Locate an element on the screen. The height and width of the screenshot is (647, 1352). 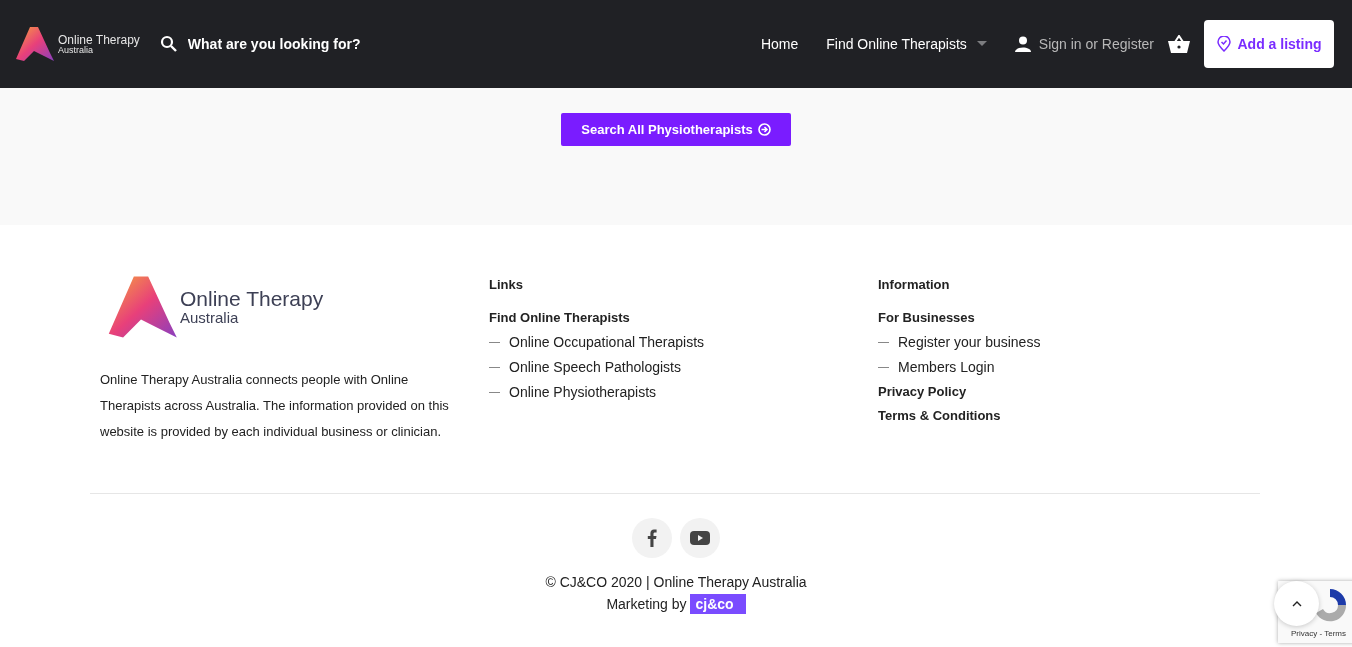
chevron-up-icon is located at coordinates (1296, 603).